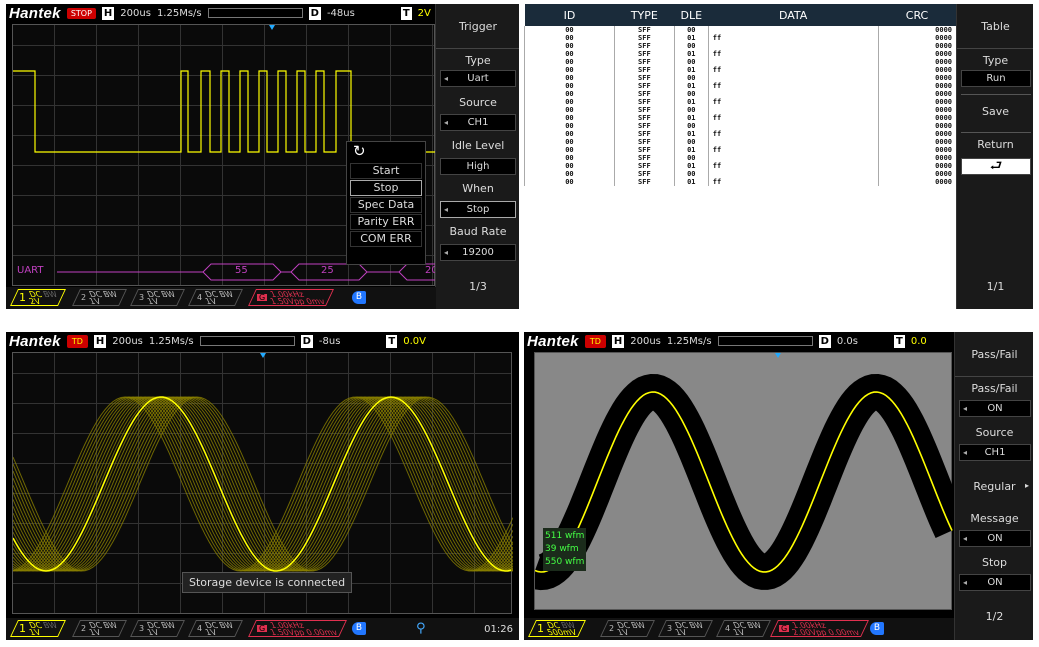 Image resolution: width=1039 pixels, height=647 pixels. Describe the element at coordinates (917, 15) in the screenshot. I see `col-header-crc: CRC` at that location.